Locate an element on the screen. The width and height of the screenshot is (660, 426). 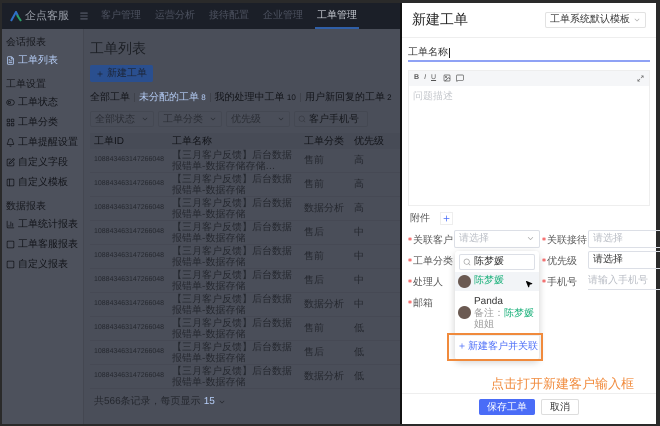
customer-option: 陈梦媛 is located at coordinates (497, 281).